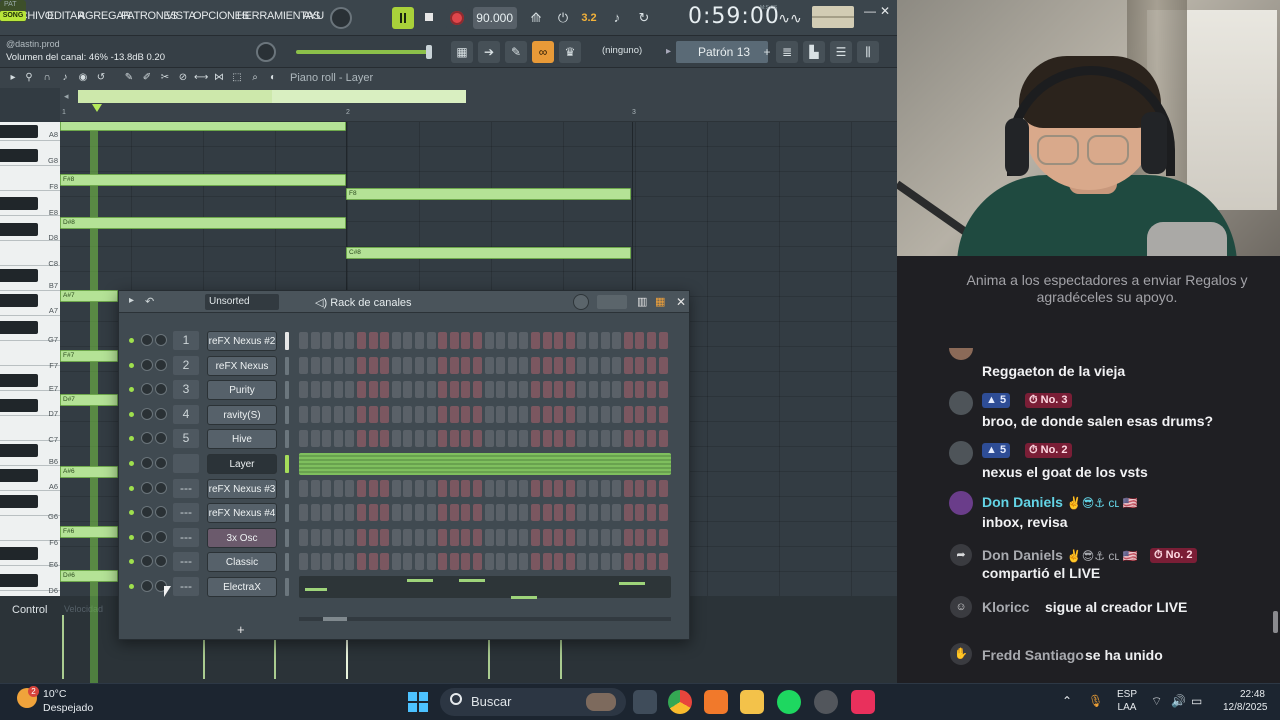 Image resolution: width=1280 pixels, height=720 pixels. What do you see at coordinates (47, 78) in the screenshot?
I see `snap-icon: ∩` at bounding box center [47, 78].